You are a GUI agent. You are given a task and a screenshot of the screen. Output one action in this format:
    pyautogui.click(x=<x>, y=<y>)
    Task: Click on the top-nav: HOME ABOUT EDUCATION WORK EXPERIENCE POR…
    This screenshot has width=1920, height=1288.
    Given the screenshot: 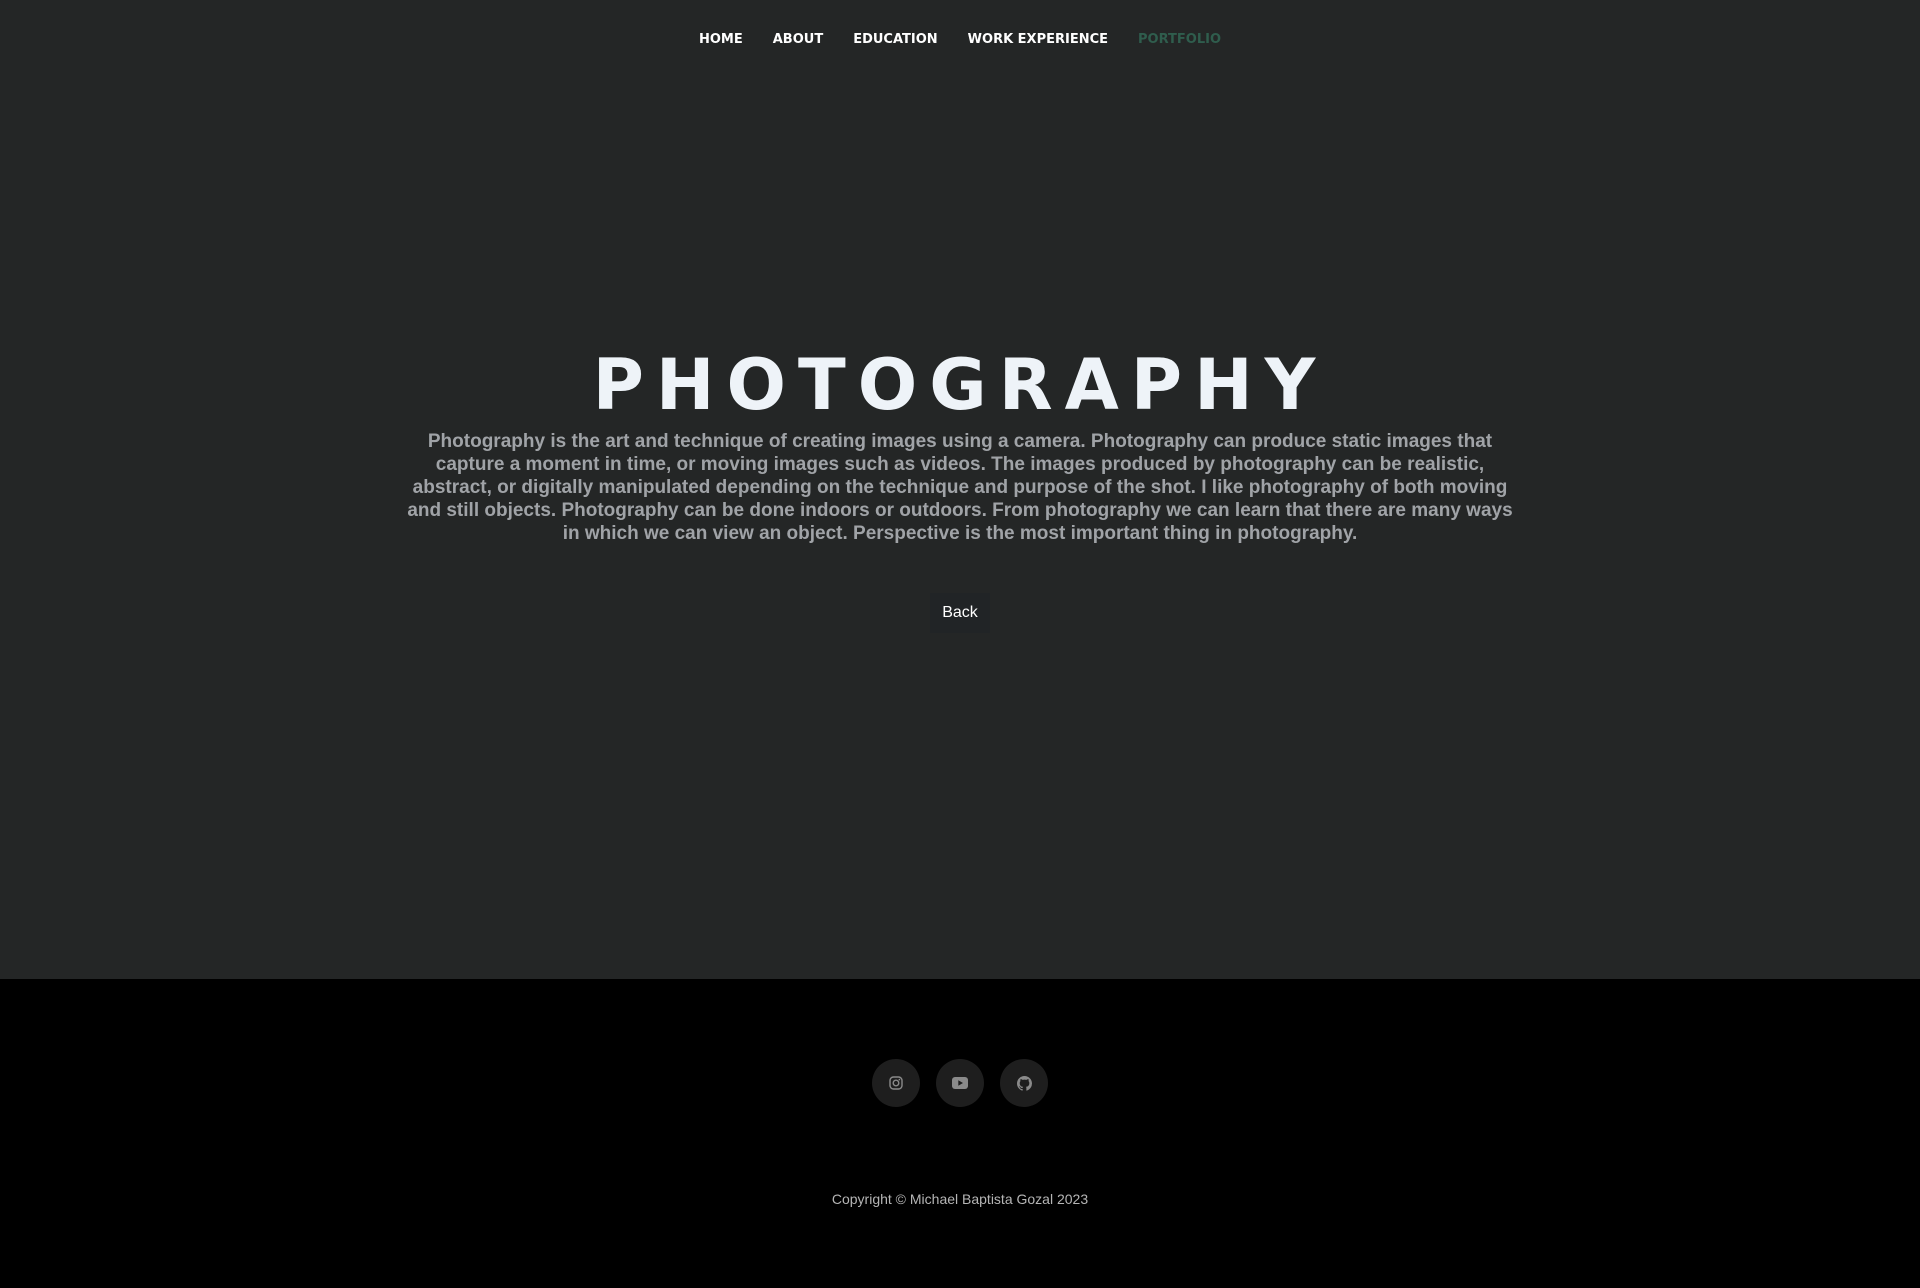 What is the action you would take?
    pyautogui.click(x=960, y=40)
    